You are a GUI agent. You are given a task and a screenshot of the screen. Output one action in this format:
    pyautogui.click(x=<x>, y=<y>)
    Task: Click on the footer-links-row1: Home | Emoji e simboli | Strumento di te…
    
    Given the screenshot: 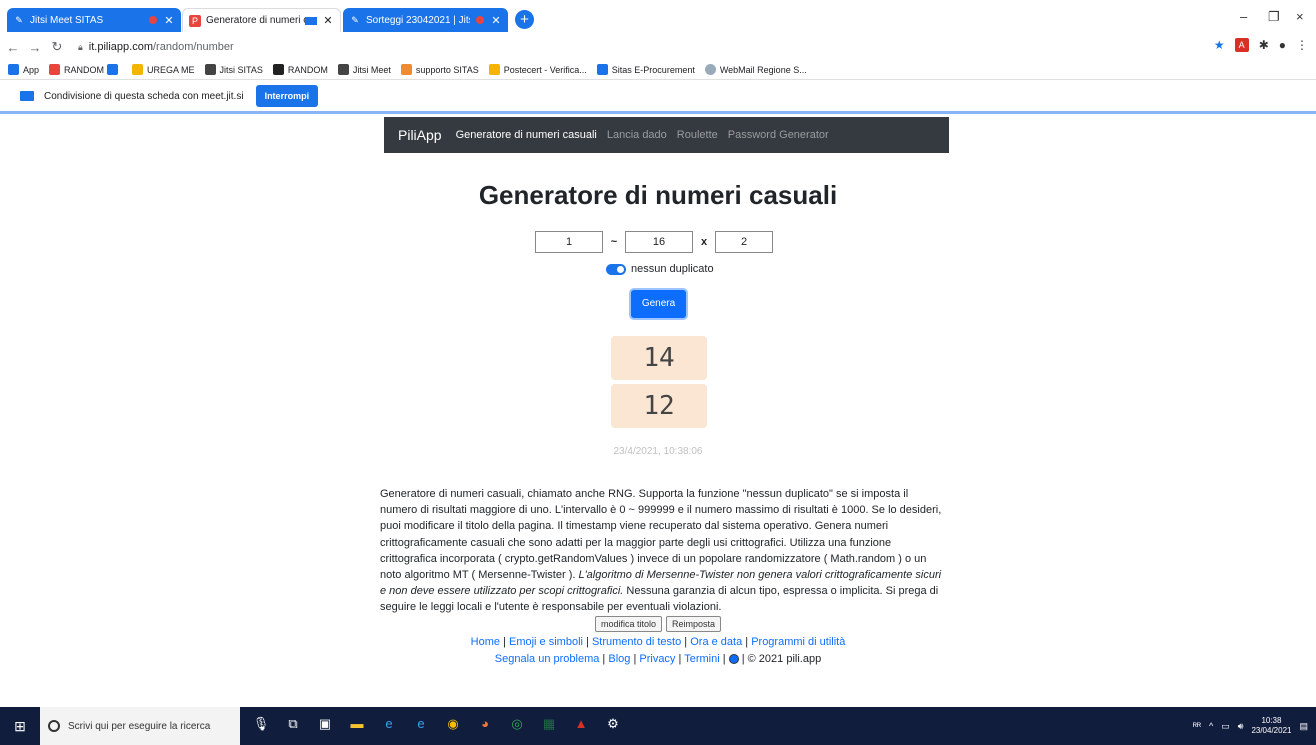 What is the action you would take?
    pyautogui.click(x=658, y=642)
    